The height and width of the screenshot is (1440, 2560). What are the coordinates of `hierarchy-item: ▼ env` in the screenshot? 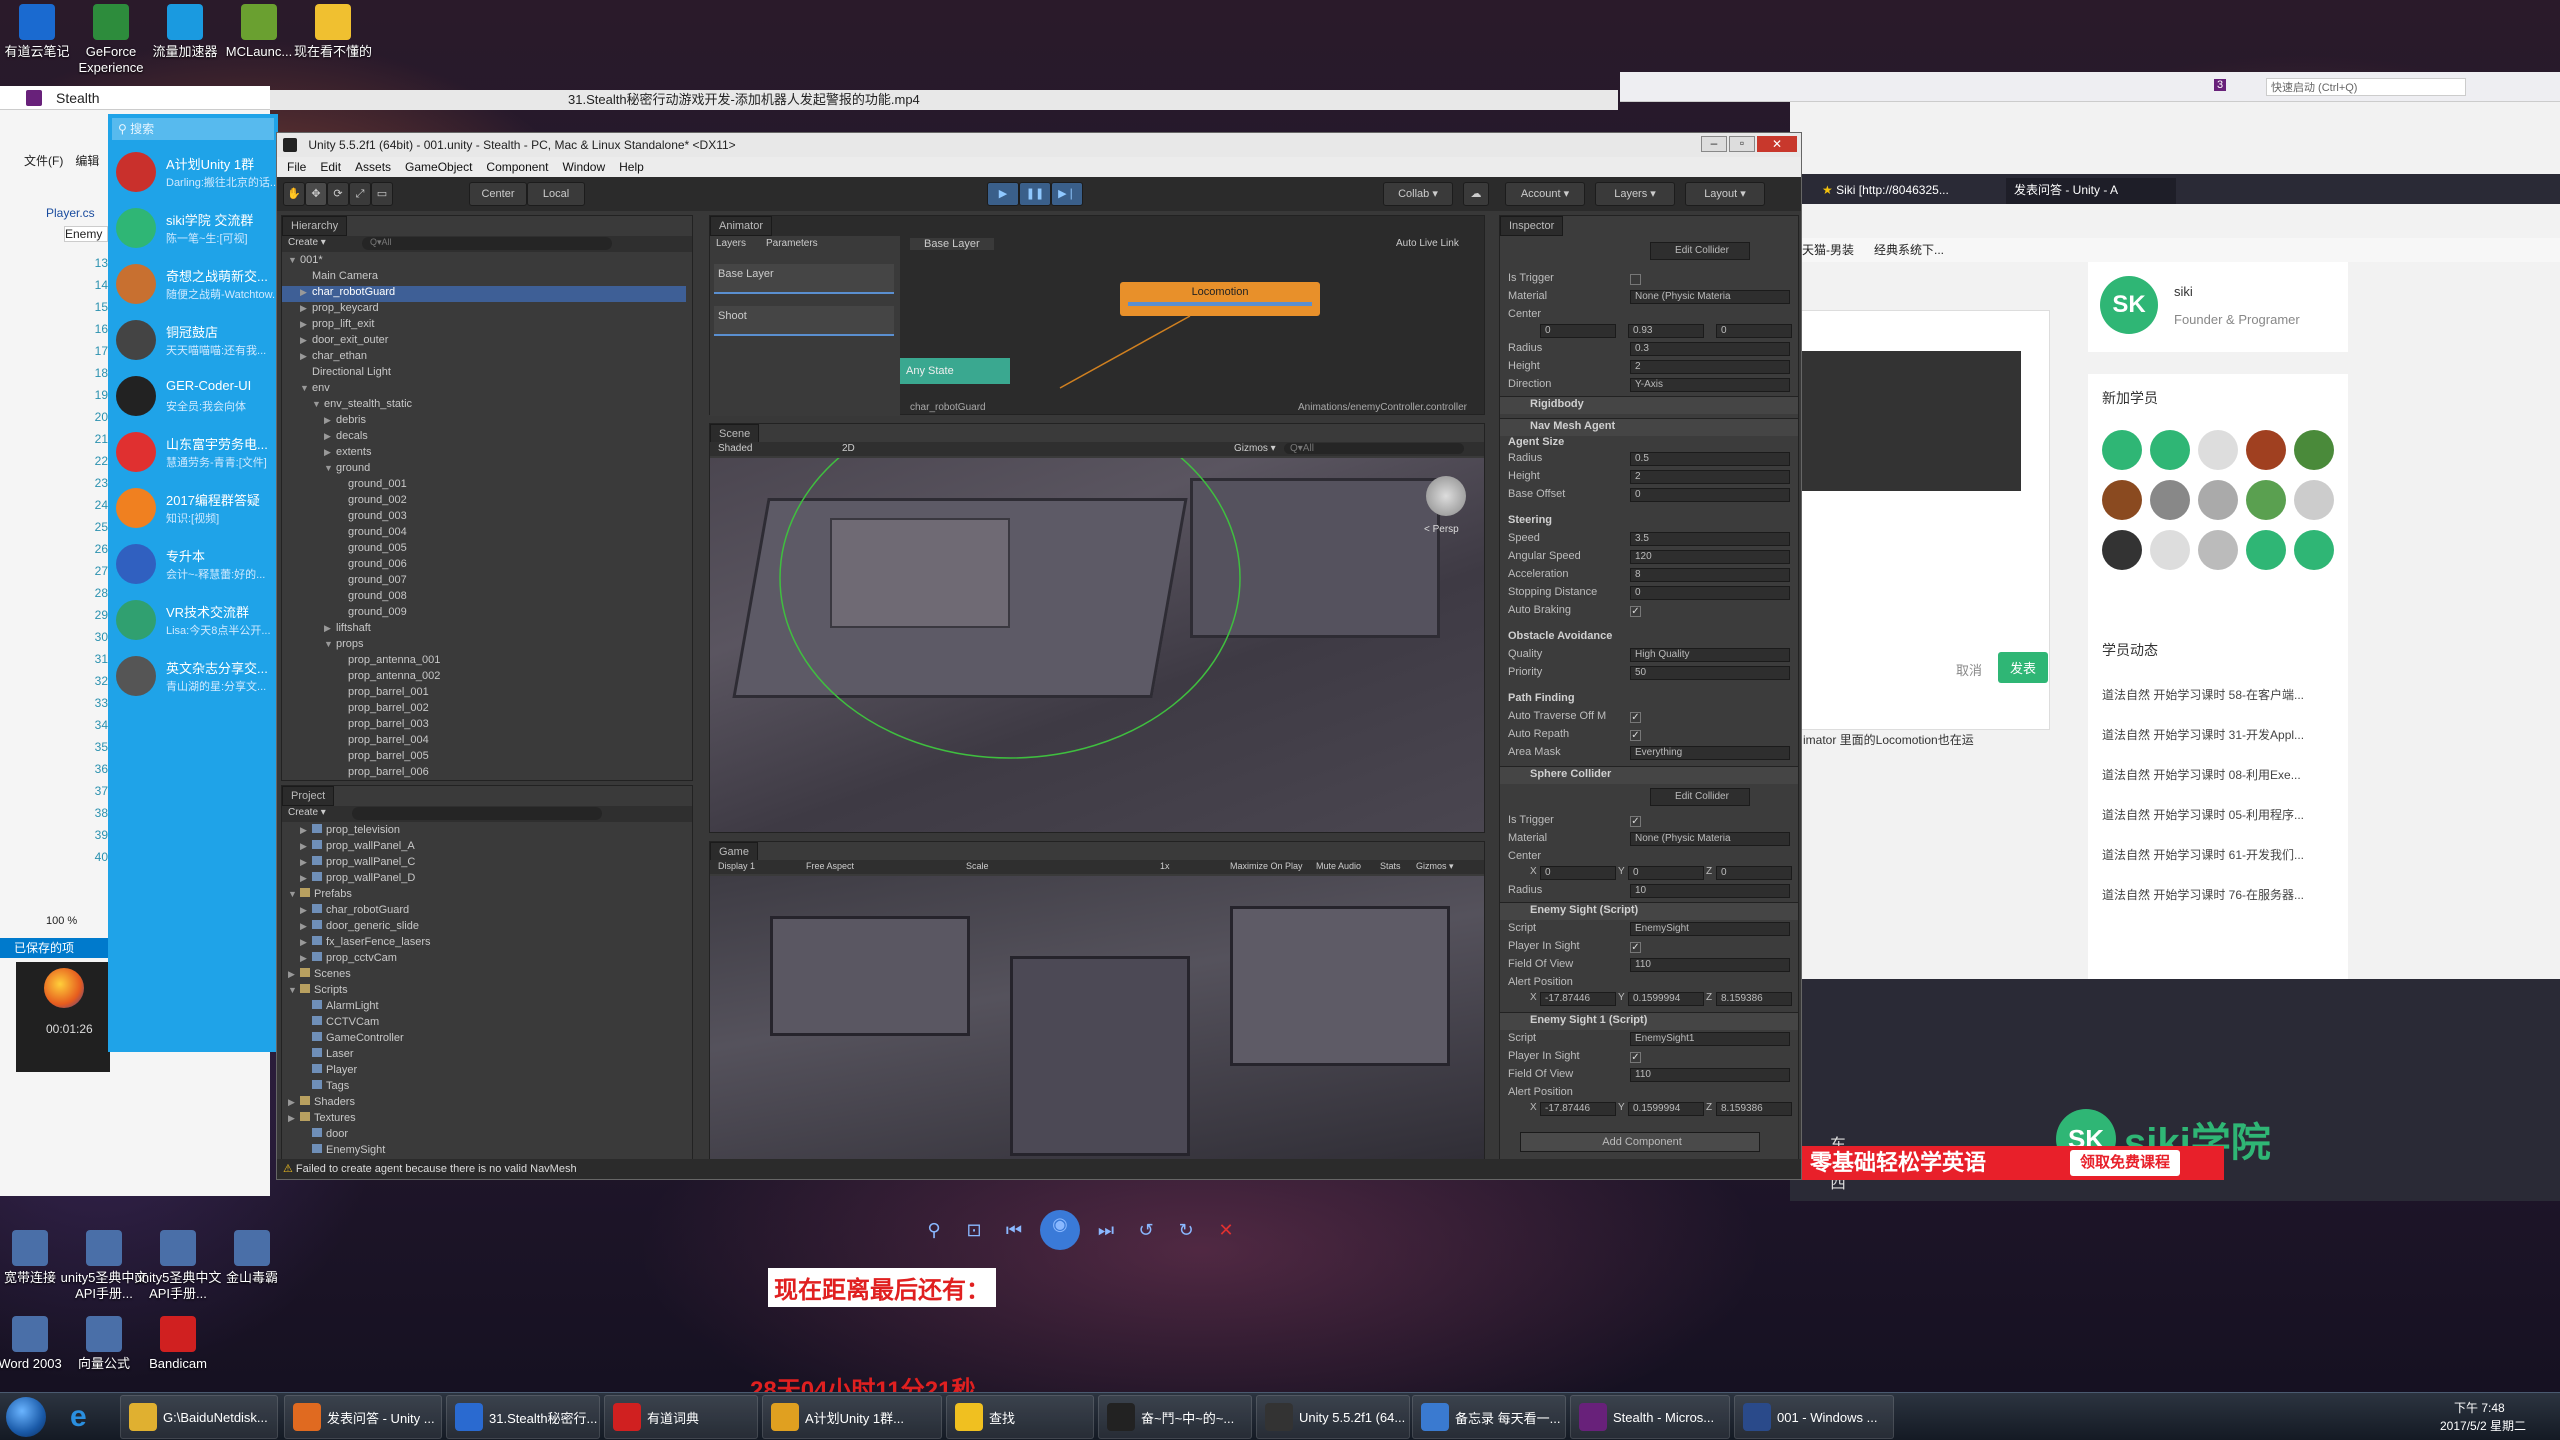 It's located at (484, 390).